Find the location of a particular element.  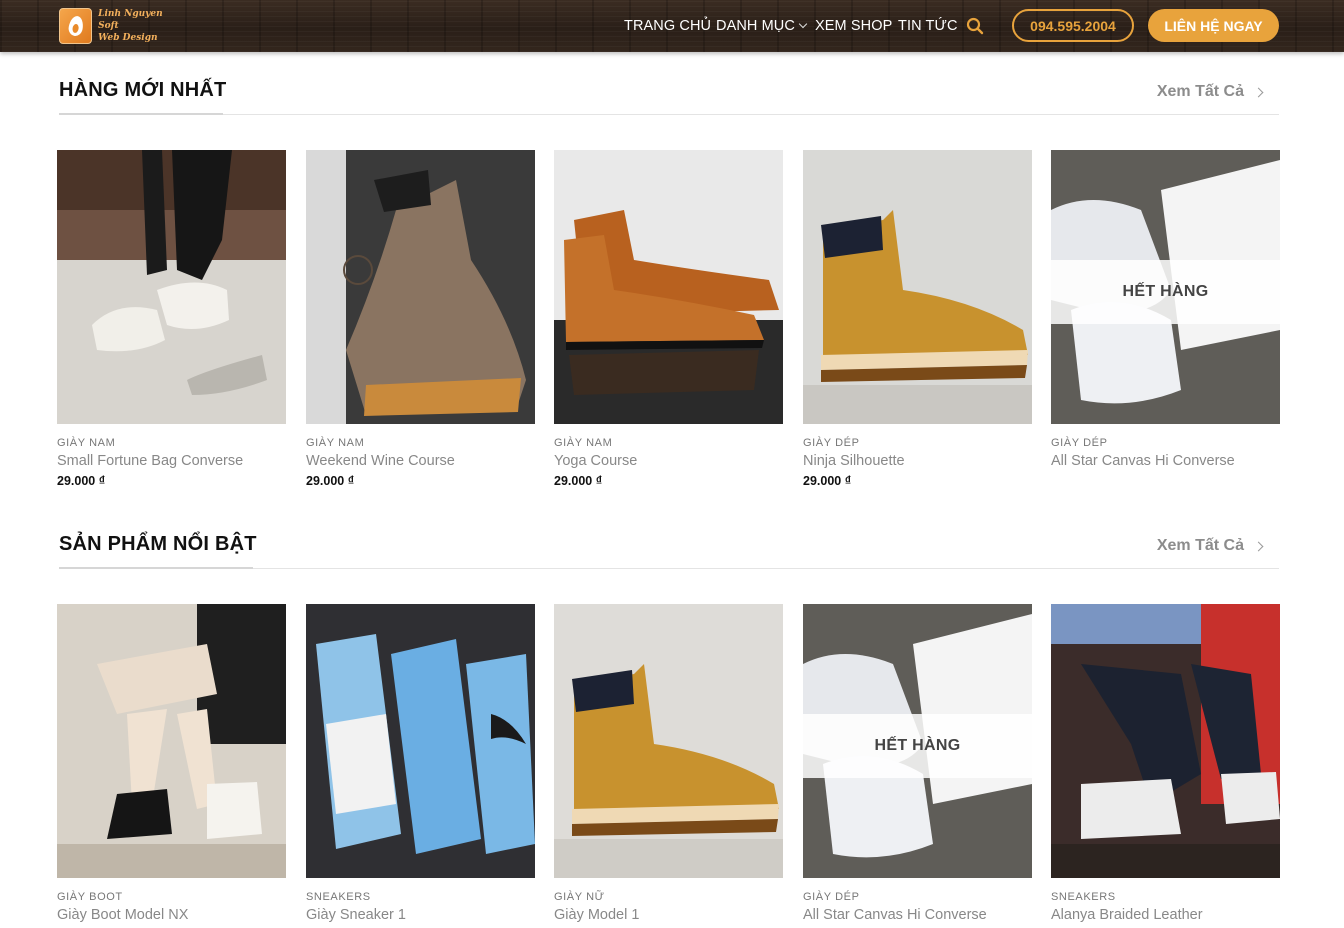

view-all-featured-link: Xem Tất Cả is located at coordinates (1210, 546).